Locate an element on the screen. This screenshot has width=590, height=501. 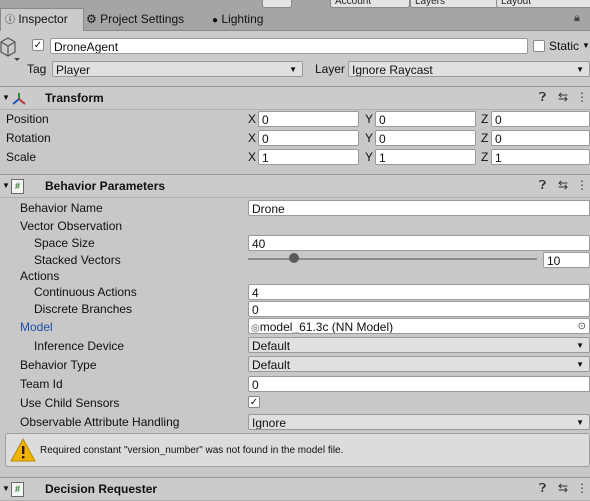
info-icon: ⓘ is located at coordinates (10, 20).